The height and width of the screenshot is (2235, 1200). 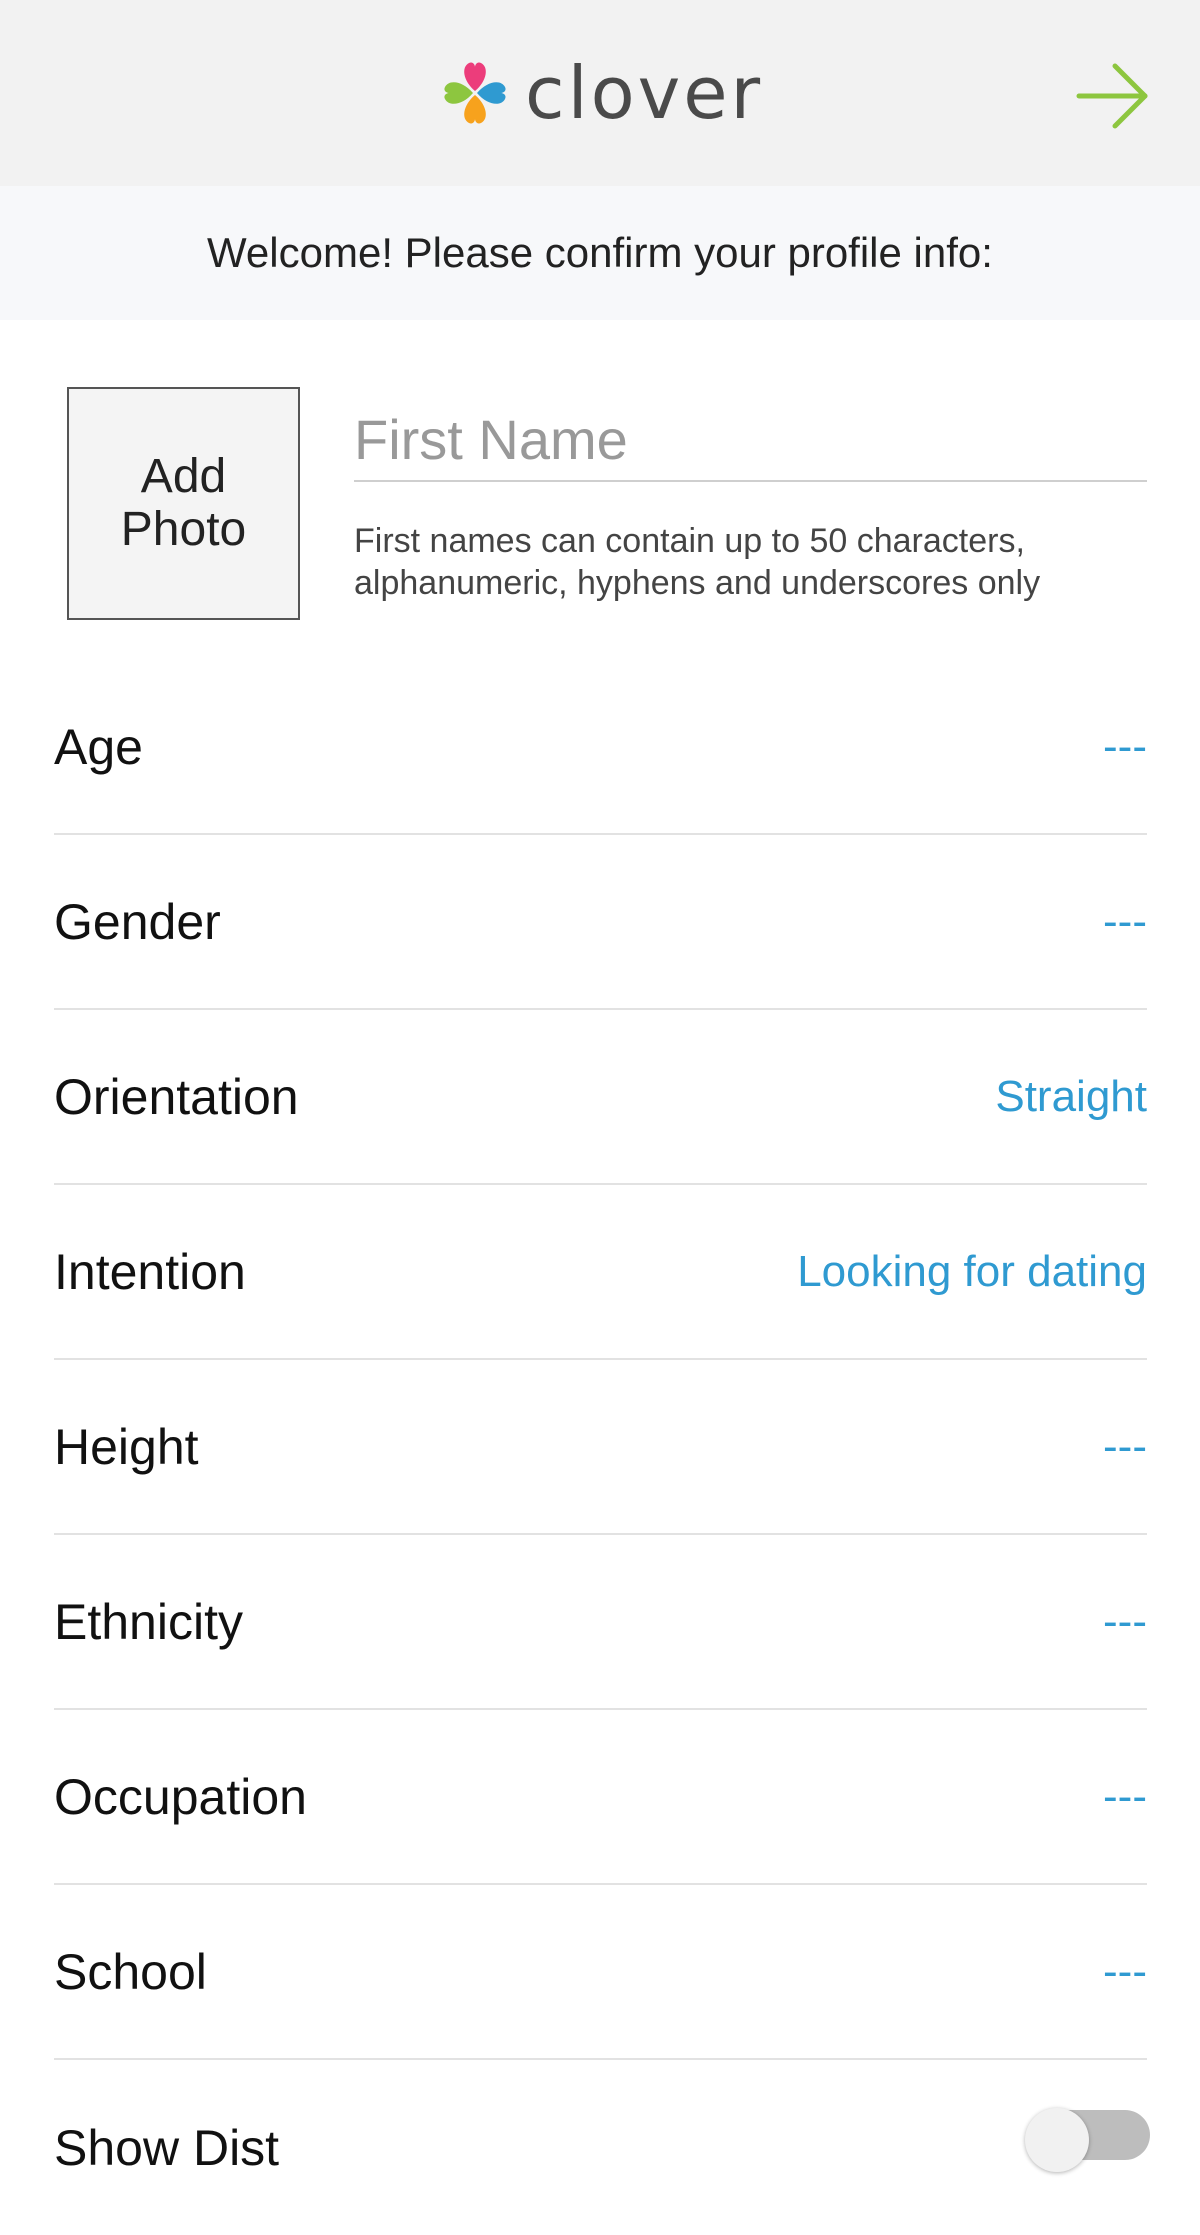 I want to click on add-photo-label-line1: Add, so click(x=183, y=476).